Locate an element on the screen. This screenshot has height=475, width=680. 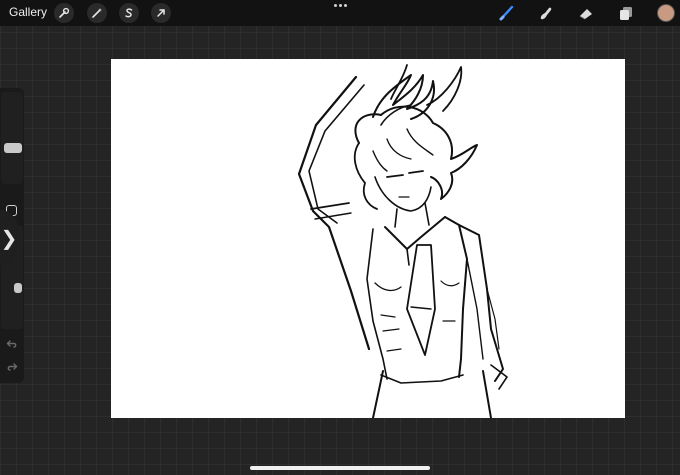
brush-size-slider-knob is located at coordinates (13, 148).